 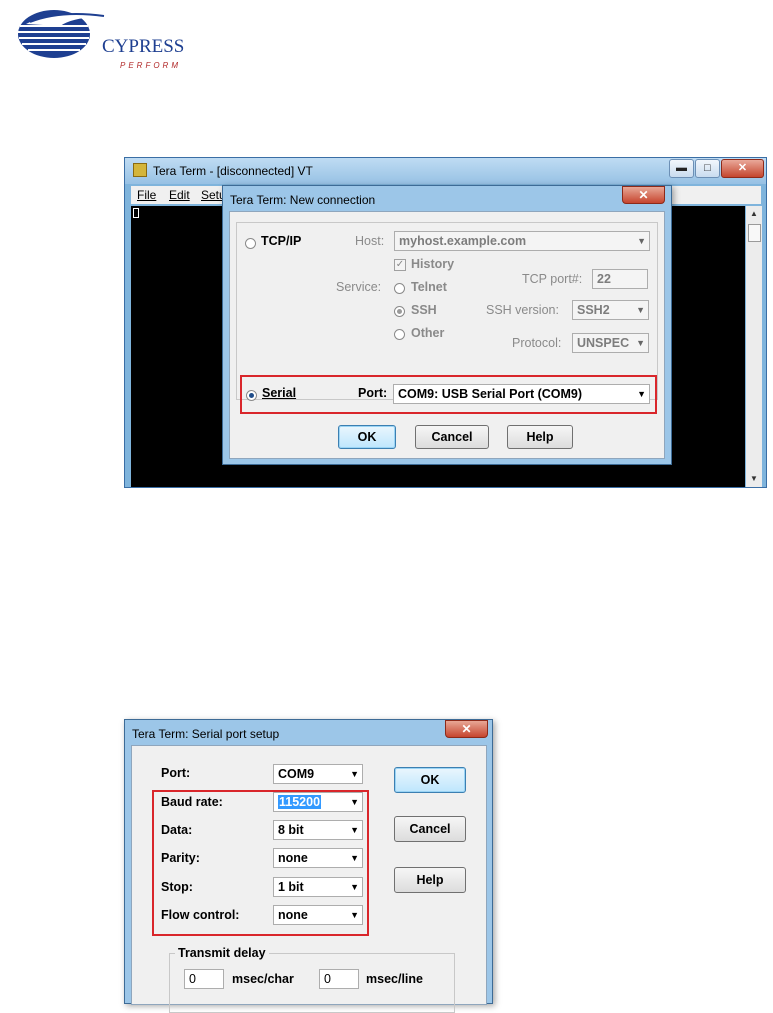 I want to click on ssh-label: SSH, so click(x=424, y=310).